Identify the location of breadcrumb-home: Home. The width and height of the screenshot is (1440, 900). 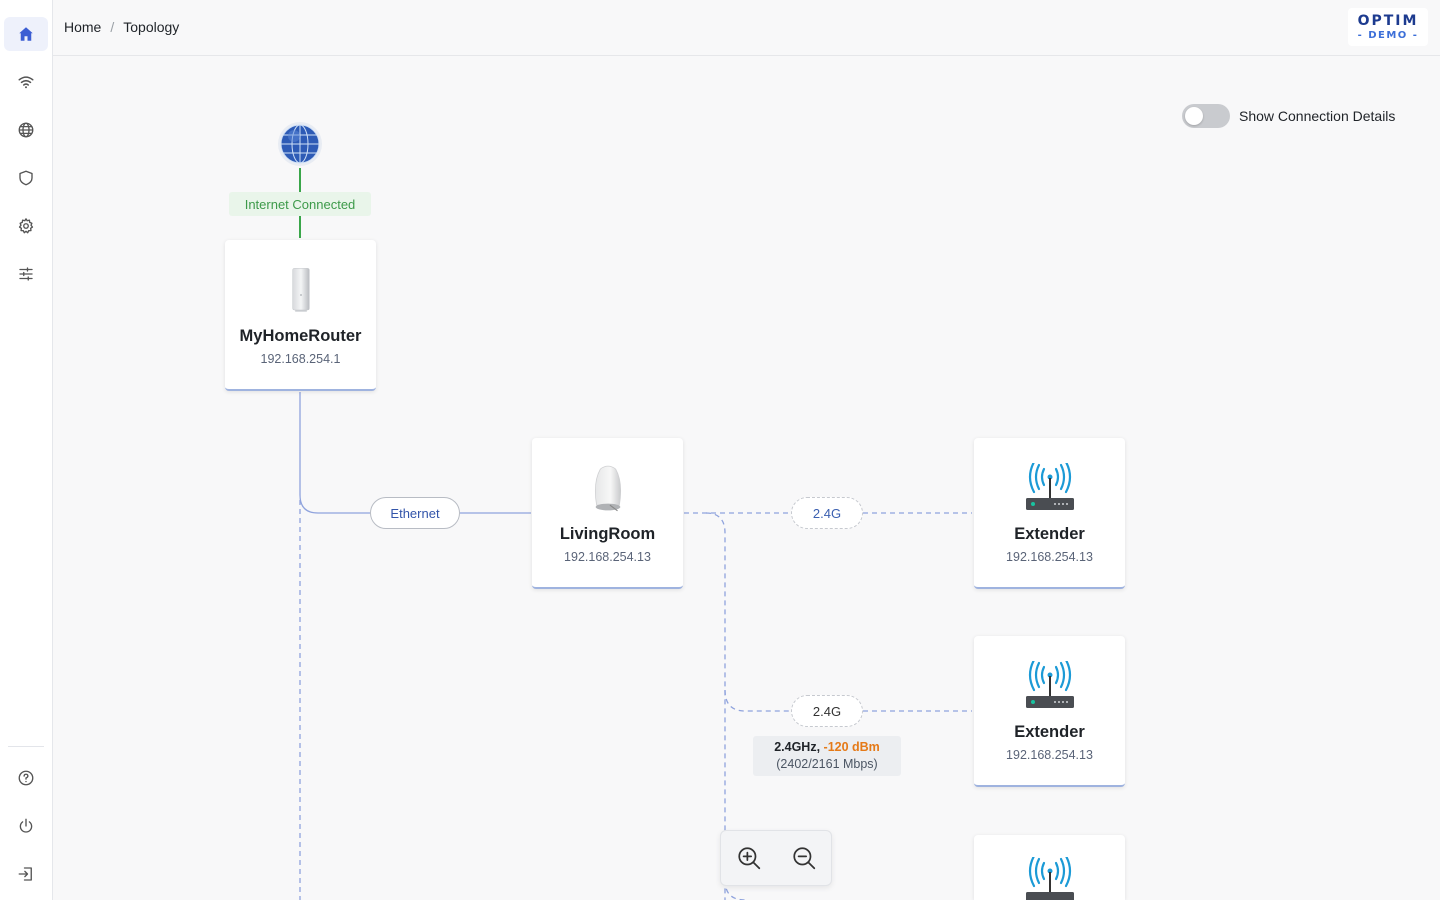
(82, 27).